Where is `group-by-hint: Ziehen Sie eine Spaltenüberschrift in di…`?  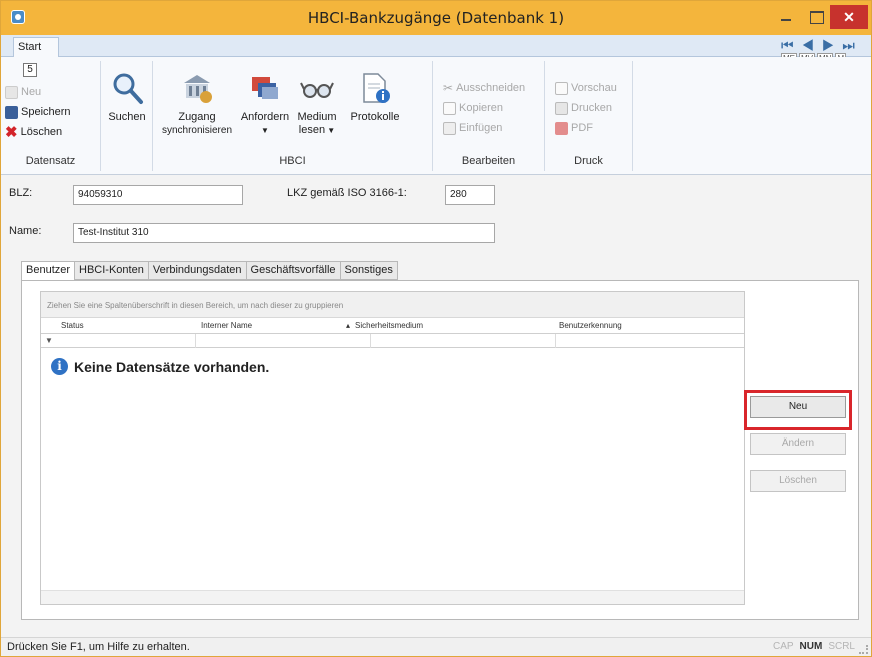 group-by-hint: Ziehen Sie eine Spaltenüberschrift in di… is located at coordinates (392, 305).